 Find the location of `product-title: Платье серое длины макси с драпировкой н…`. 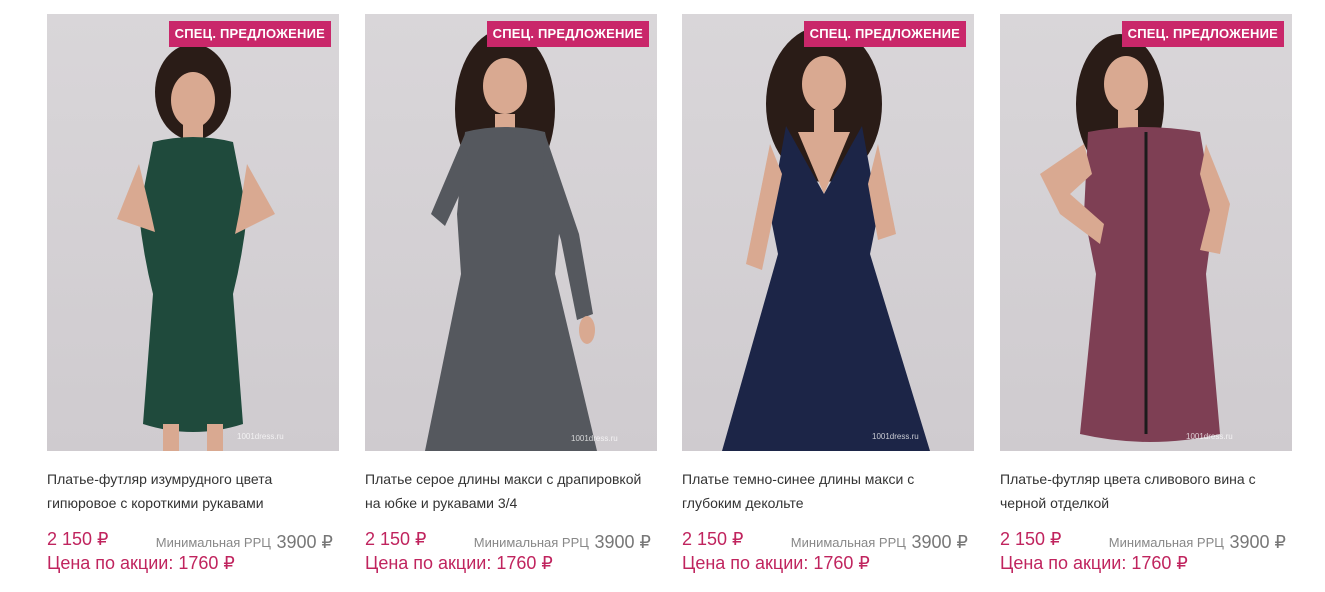

product-title: Платье серое длины макси с драпировкой н… is located at coordinates (511, 491).